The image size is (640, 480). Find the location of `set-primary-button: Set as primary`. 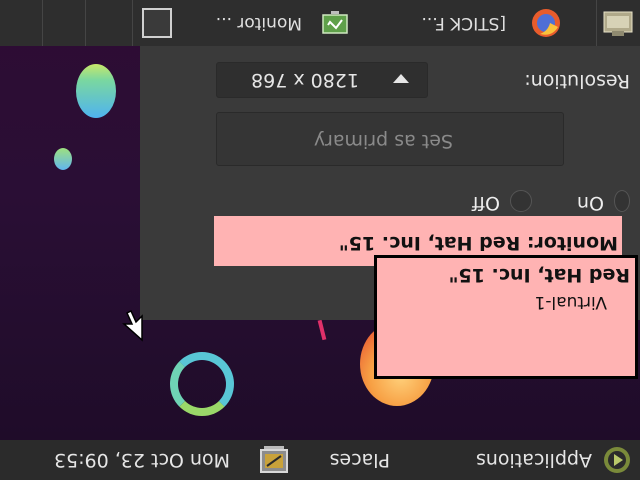

set-primary-button: Set as primary is located at coordinates (390, 139).